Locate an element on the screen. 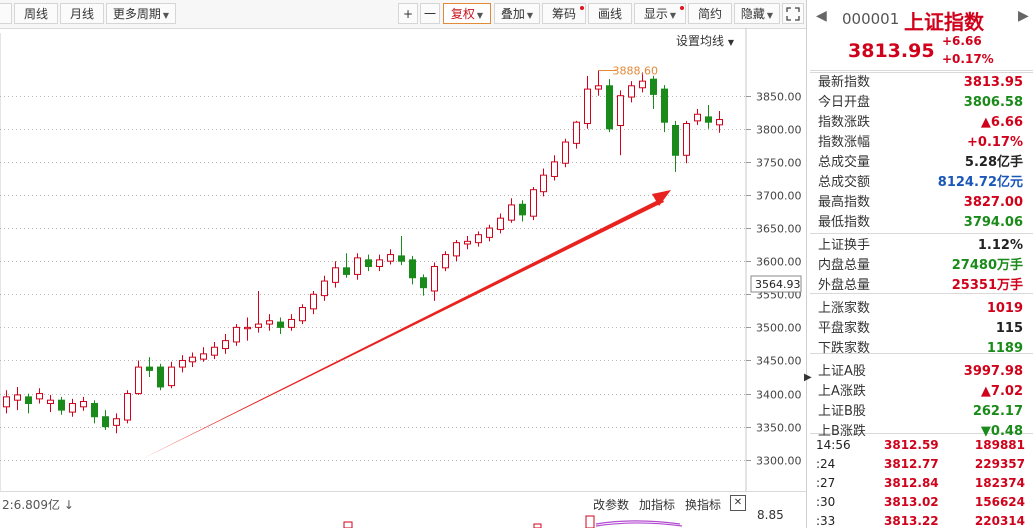 The height and width of the screenshot is (531, 1033). hide-dropdown: 隐藏 ▼ is located at coordinates (757, 13).